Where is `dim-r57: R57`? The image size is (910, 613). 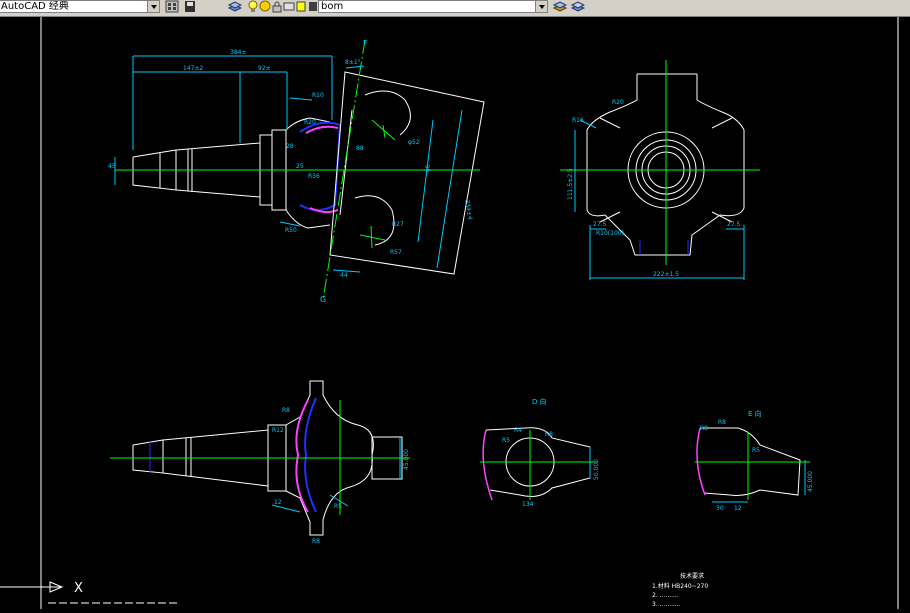 dim-r57: R57 is located at coordinates (396, 252).